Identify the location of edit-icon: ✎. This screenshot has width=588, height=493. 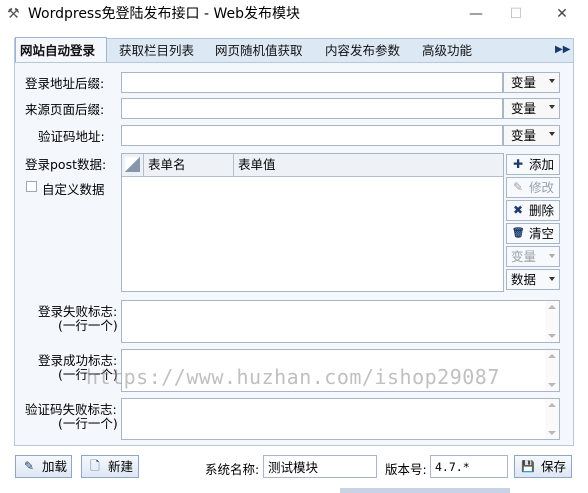
(29, 466).